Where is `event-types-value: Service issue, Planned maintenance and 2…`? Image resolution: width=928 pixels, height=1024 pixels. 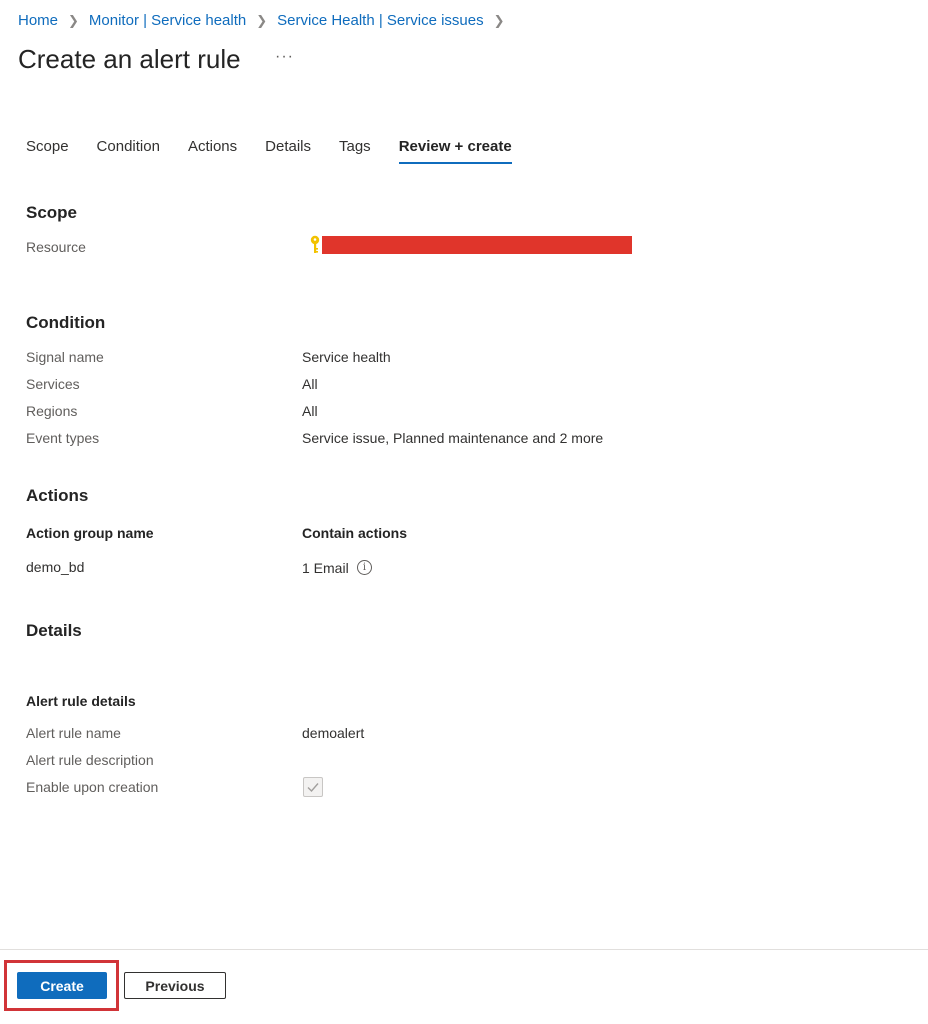 event-types-value: Service issue, Planned maintenance and 2… is located at coordinates (453, 438).